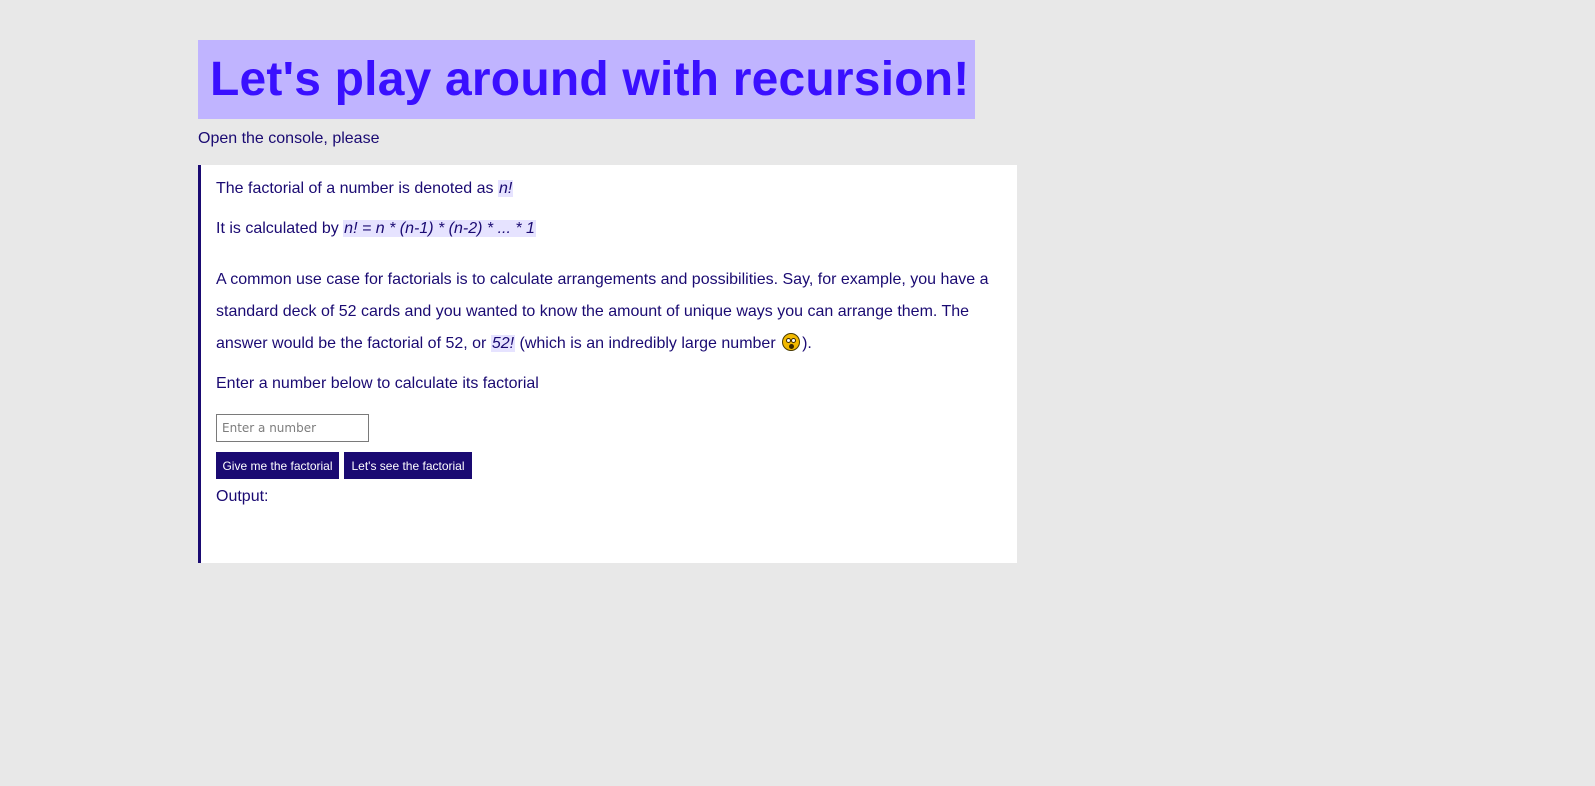 This screenshot has height=786, width=1595. I want to click on formula-code: n! = n * (n-1) * (n-2) * ... * 1, so click(439, 228).